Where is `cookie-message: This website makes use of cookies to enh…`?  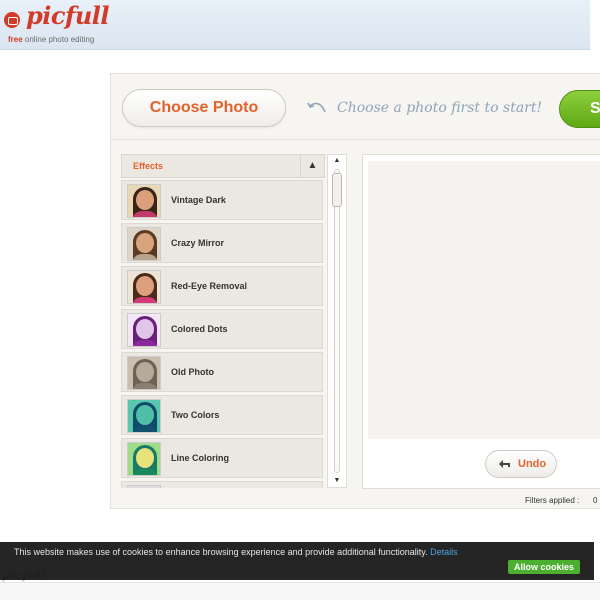 cookie-message: This website makes use of cookies to enh… is located at coordinates (236, 552).